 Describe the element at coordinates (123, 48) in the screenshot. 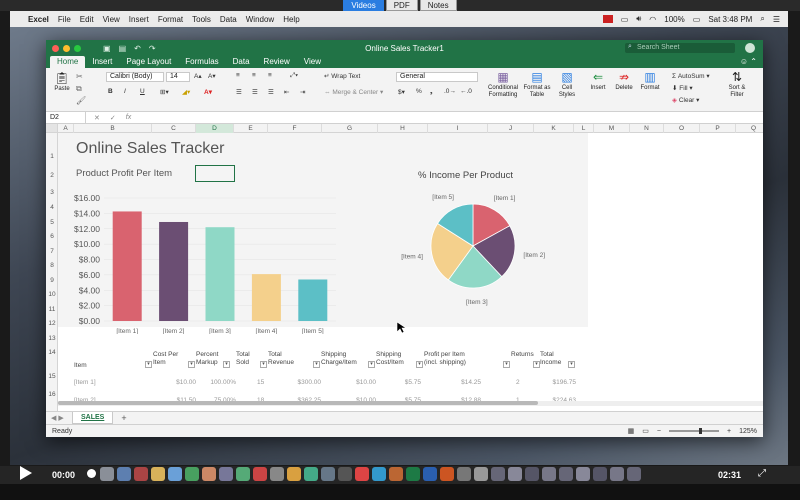

I see `save-icon: ▤` at that location.